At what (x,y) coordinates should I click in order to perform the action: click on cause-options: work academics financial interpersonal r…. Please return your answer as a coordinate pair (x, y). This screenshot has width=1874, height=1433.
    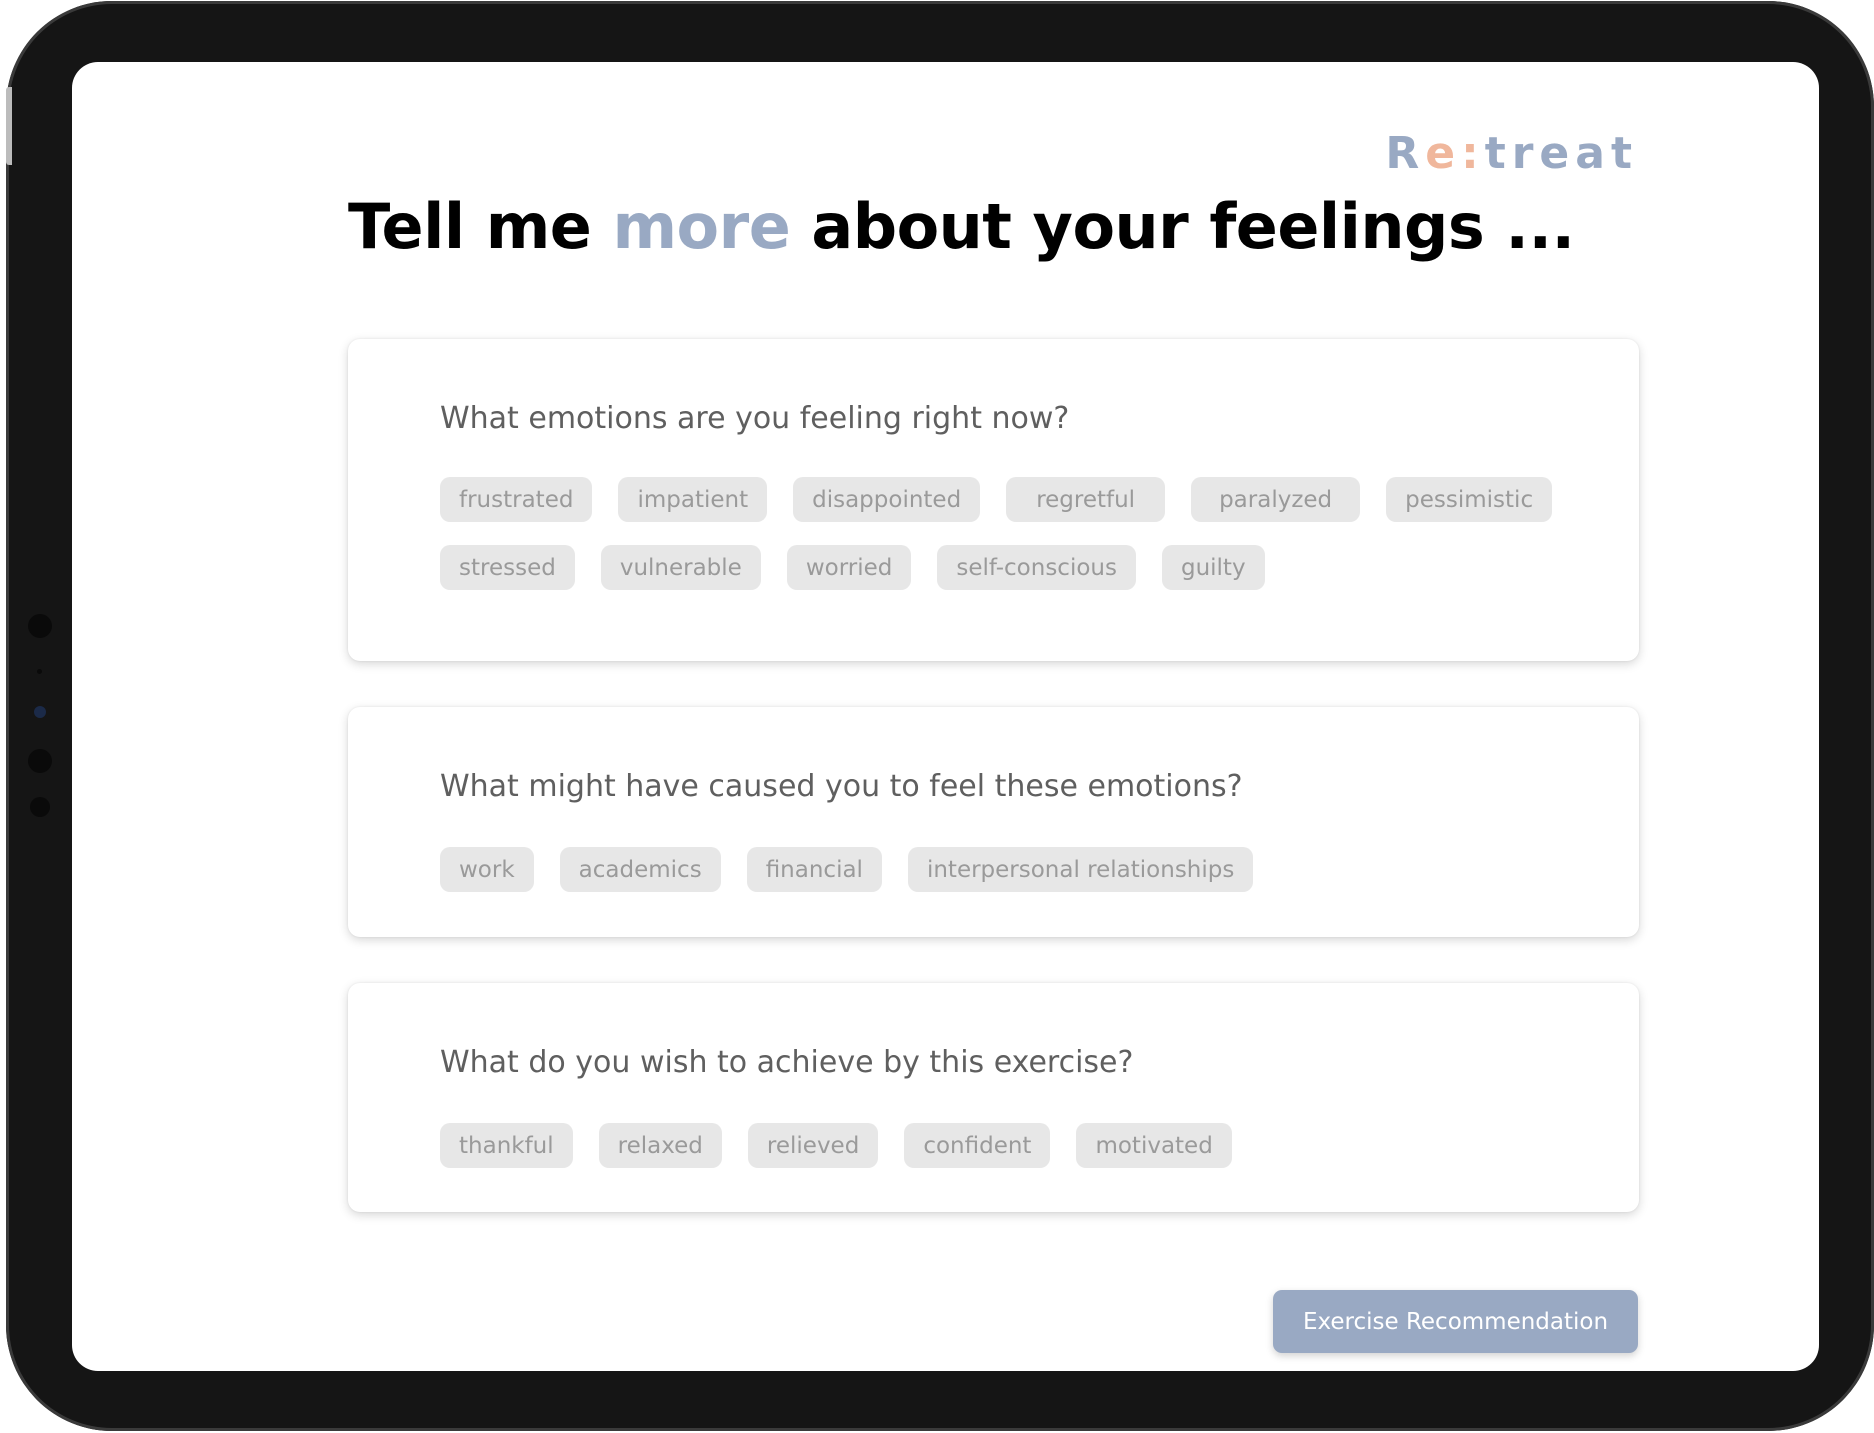
    Looking at the image, I should click on (1005, 869).